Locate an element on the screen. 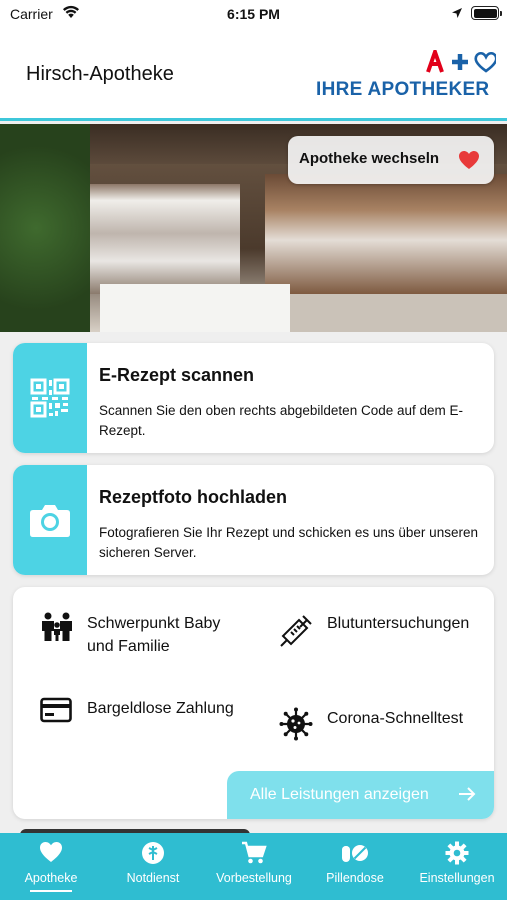 The width and height of the screenshot is (507, 900). tab-label: Einstellungen is located at coordinates (457, 878).